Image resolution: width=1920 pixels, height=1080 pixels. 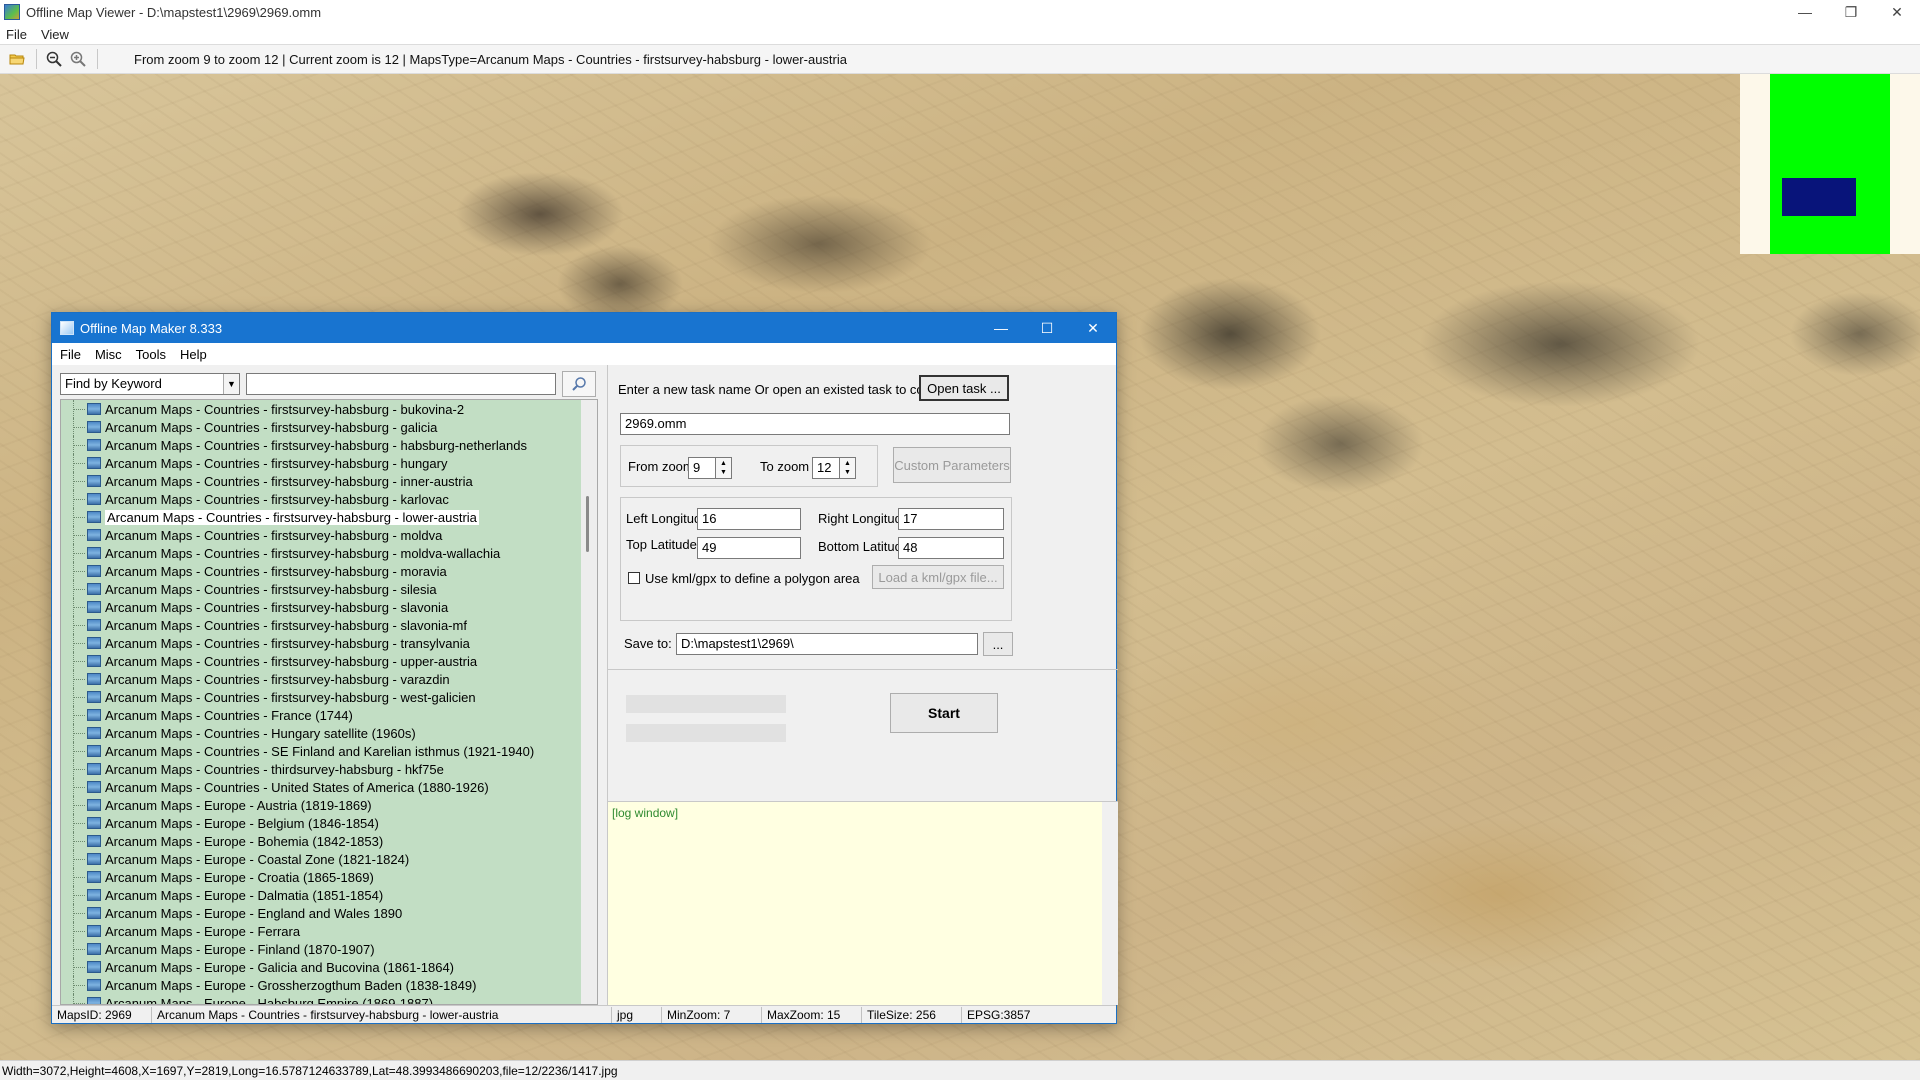 What do you see at coordinates (812, 1014) in the screenshot?
I see `status-max-zoom: MaxZoom: 15` at bounding box center [812, 1014].